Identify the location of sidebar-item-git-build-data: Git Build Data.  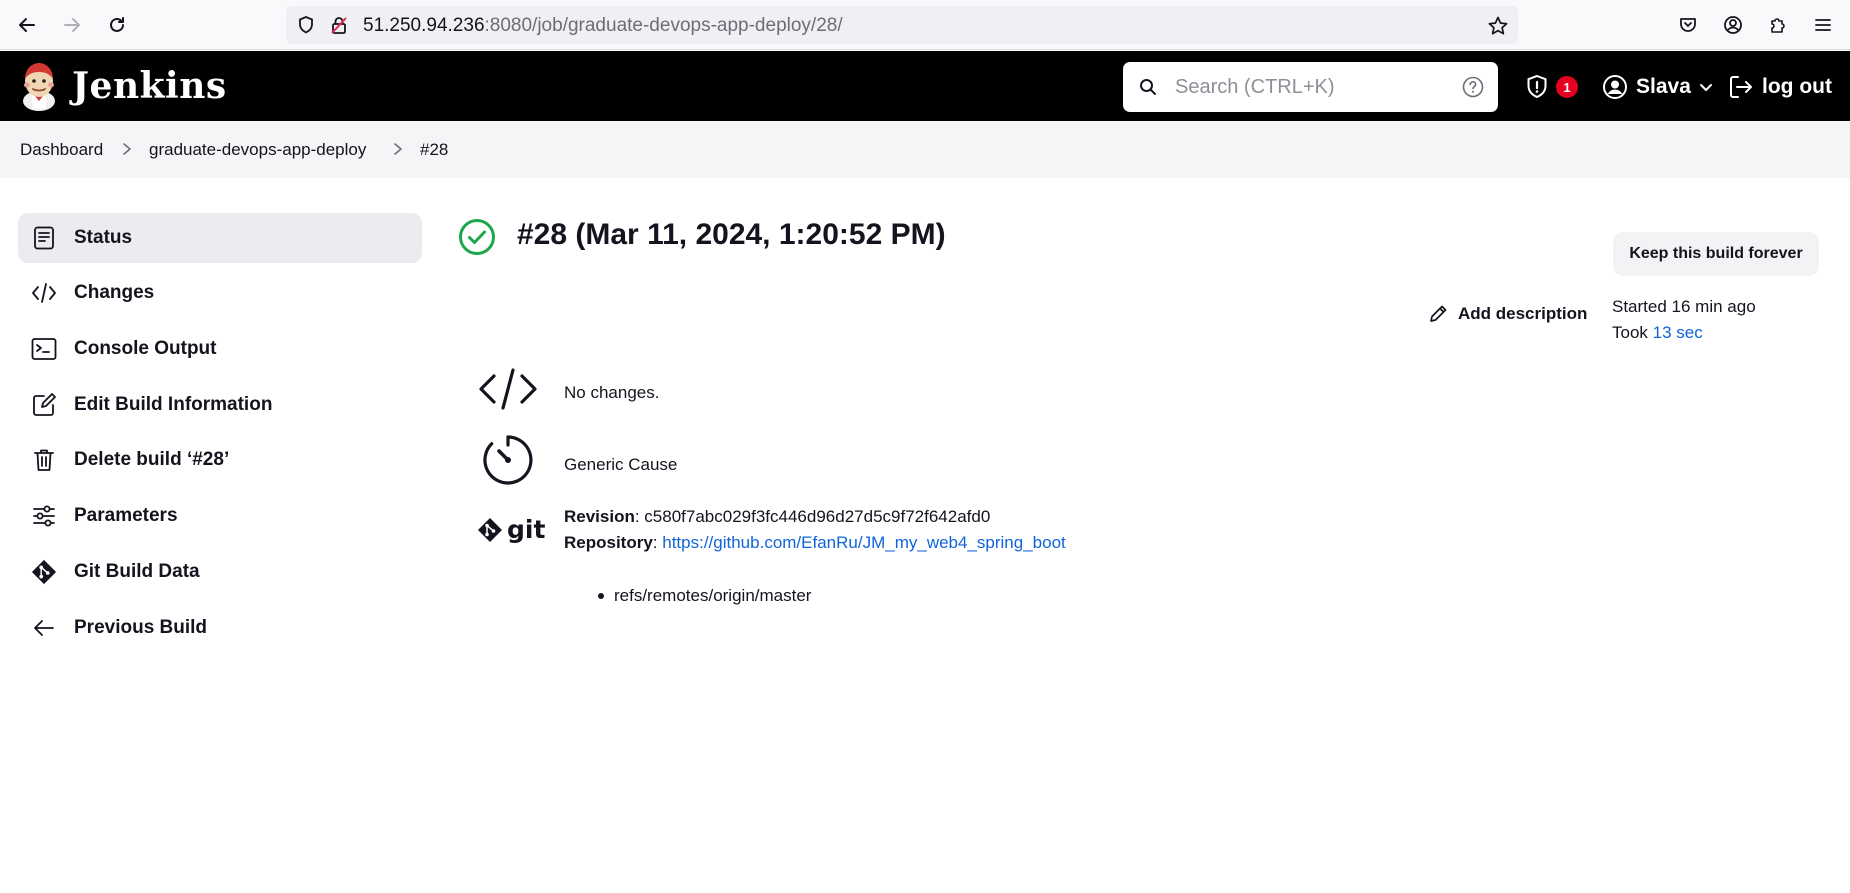
(220, 572).